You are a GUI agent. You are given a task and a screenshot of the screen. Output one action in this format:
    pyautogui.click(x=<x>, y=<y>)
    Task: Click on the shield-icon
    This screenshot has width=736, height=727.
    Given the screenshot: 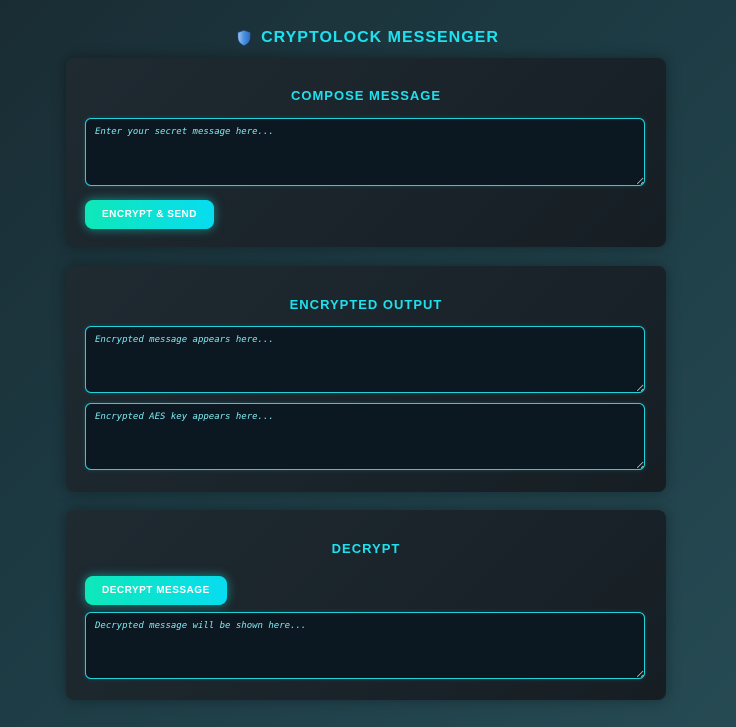 What is the action you would take?
    pyautogui.click(x=244, y=38)
    